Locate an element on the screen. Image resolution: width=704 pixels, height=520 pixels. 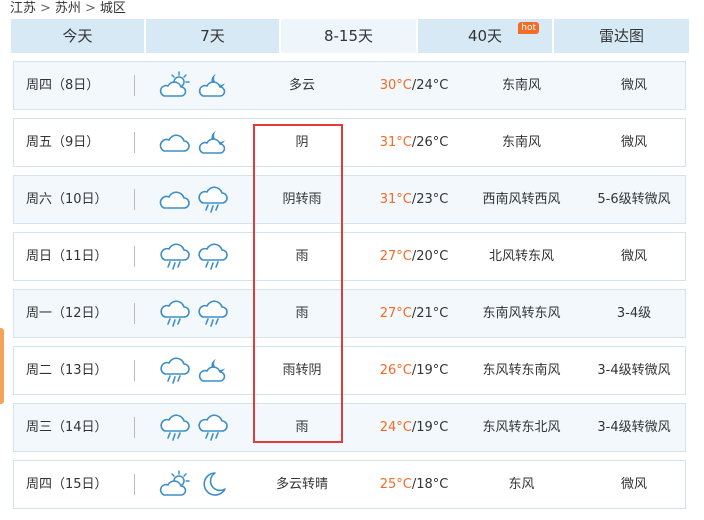
tab-7-days: 7天 is located at coordinates (212, 36).